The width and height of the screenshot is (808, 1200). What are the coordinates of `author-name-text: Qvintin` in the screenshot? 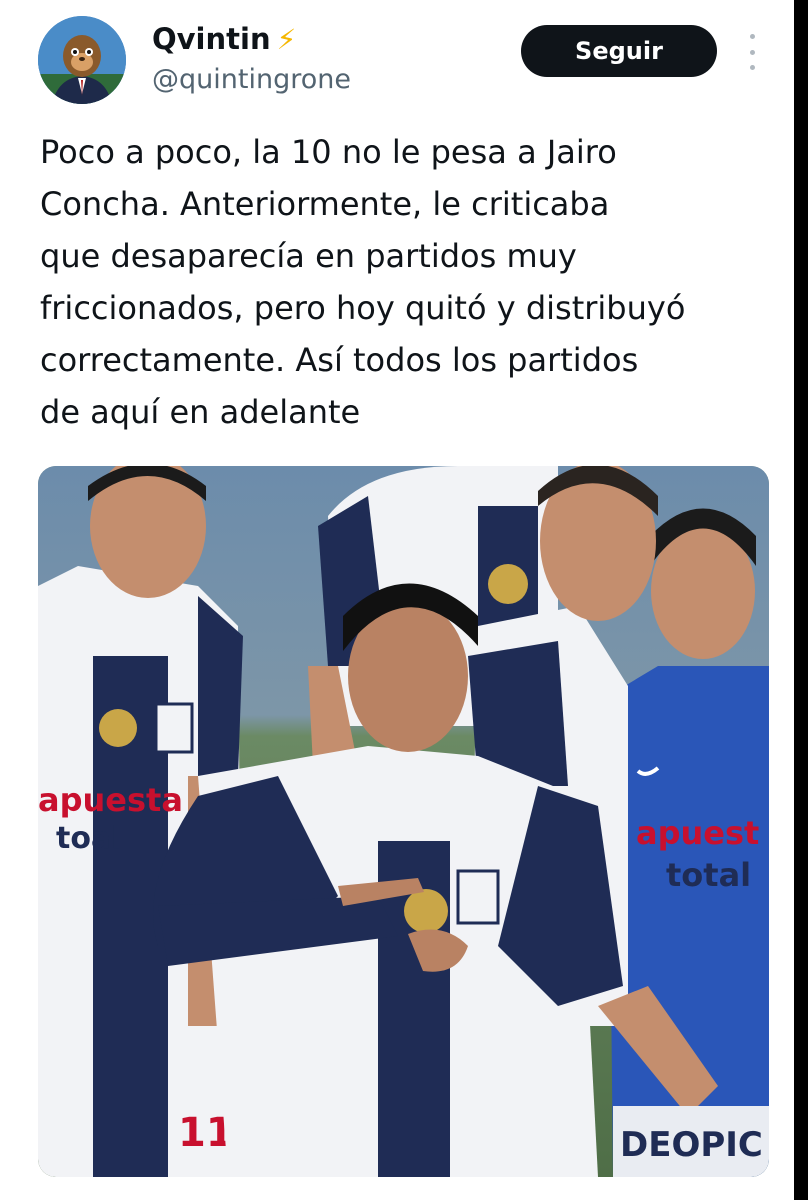 It's located at (211, 39).